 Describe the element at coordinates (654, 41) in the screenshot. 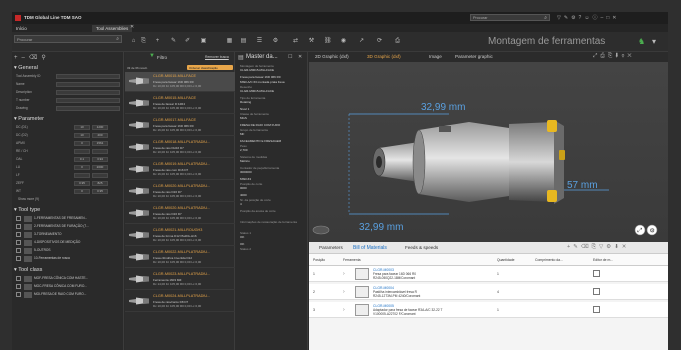

I see `menu-icon: ▾` at that location.